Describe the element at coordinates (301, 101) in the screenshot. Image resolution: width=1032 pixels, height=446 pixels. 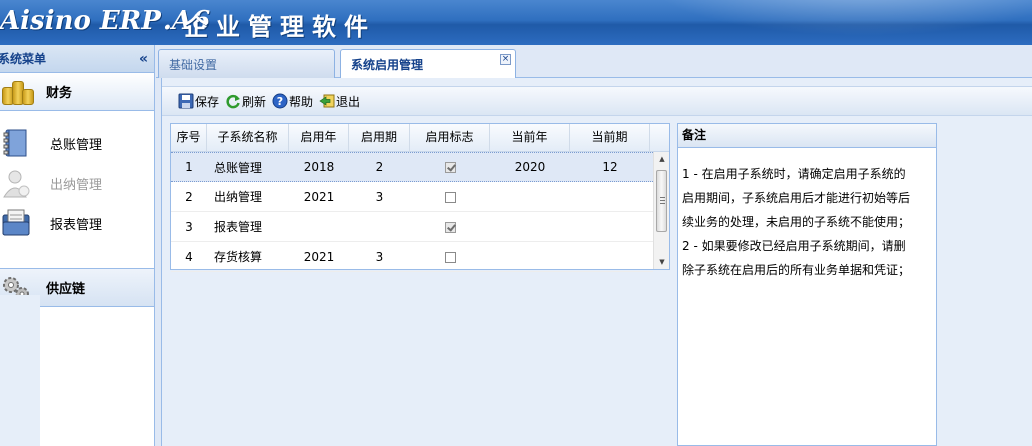
I see `help-label: 帮助` at that location.